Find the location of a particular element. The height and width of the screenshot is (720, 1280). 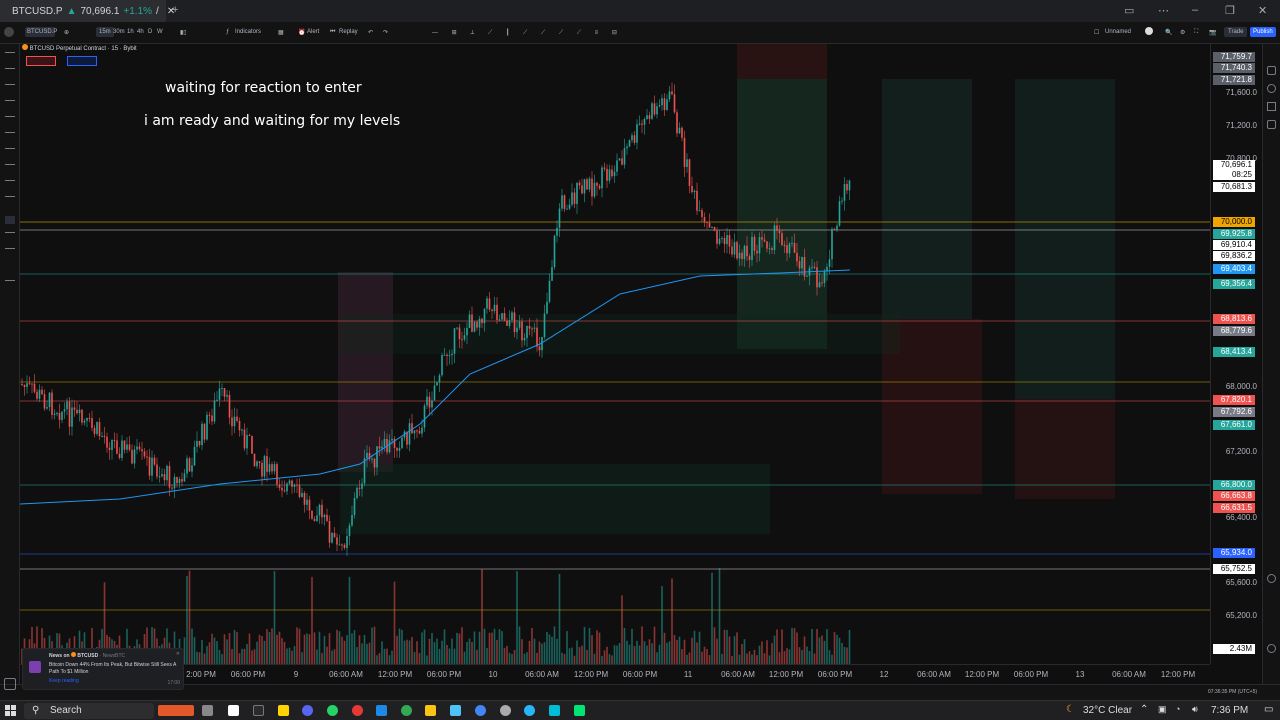

tray-chevron-icon: ⌃ is located at coordinates (1144, 709).